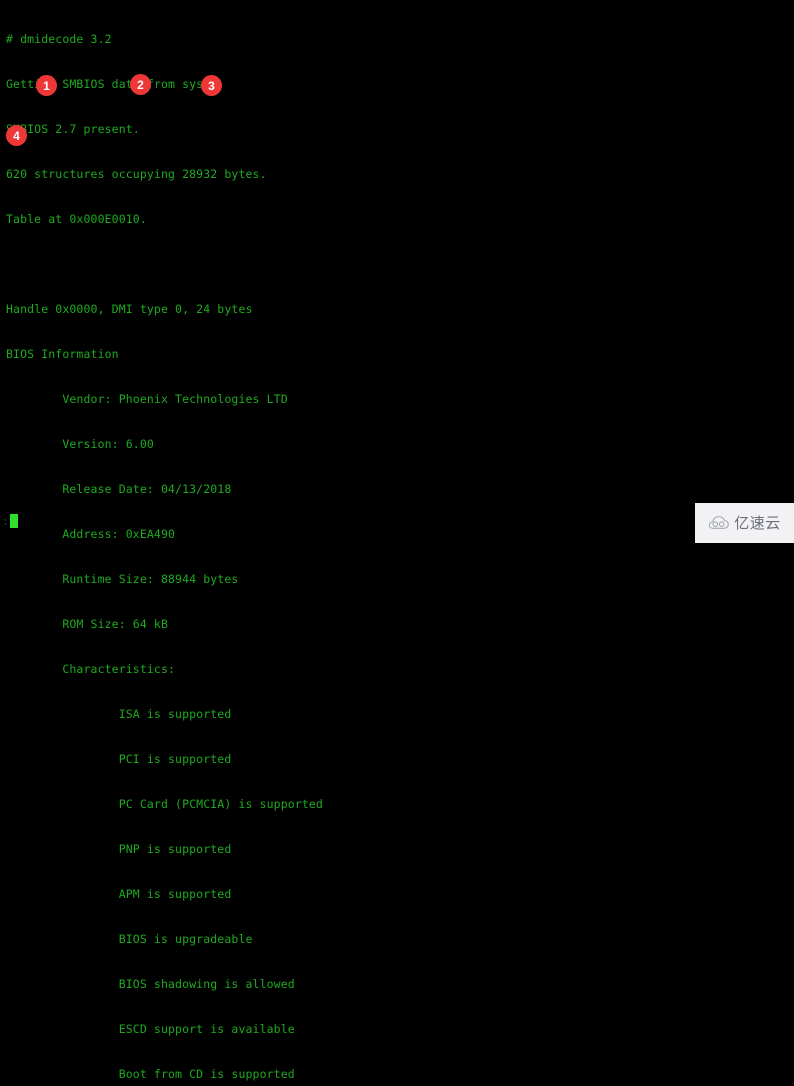 The height and width of the screenshot is (1086, 794). I want to click on terminal-line: ESCD support is available, so click(150, 1029).